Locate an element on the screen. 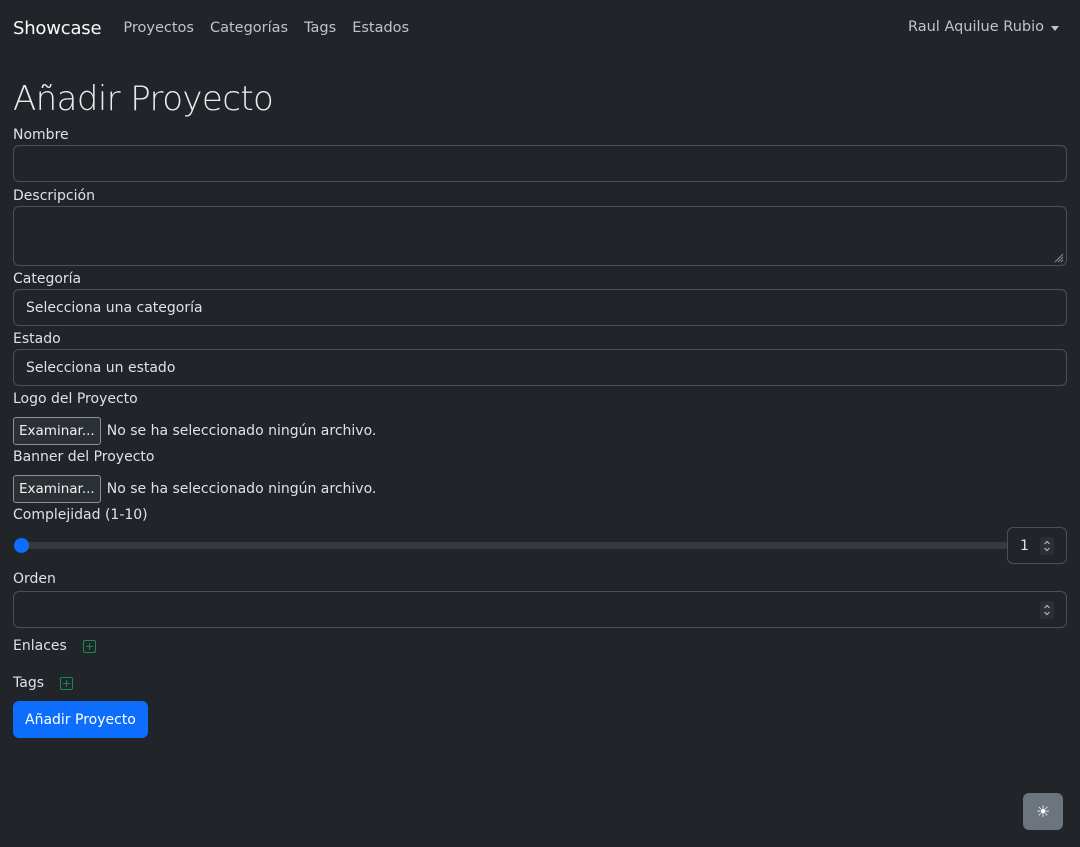 The image size is (1080, 847). page-title: Añadir Proyecto is located at coordinates (143, 99).